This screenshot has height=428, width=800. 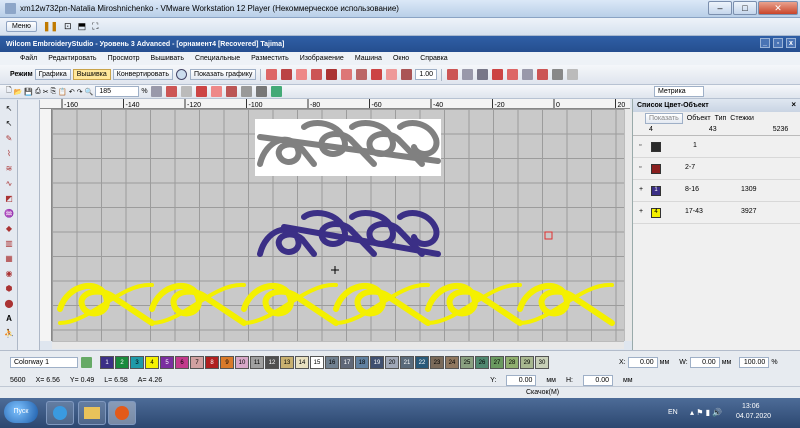 What do you see at coordinates (349, 233) in the screenshot?
I see `navy-motif` at bounding box center [349, 233].